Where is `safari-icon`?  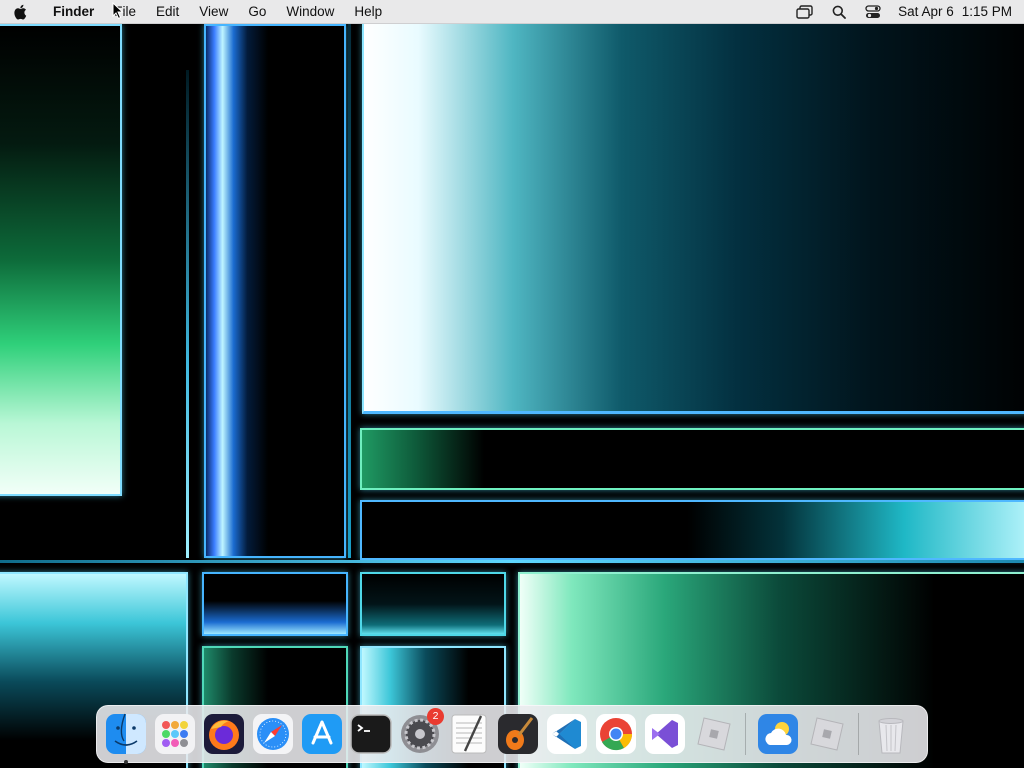
safari-icon is located at coordinates (272, 734).